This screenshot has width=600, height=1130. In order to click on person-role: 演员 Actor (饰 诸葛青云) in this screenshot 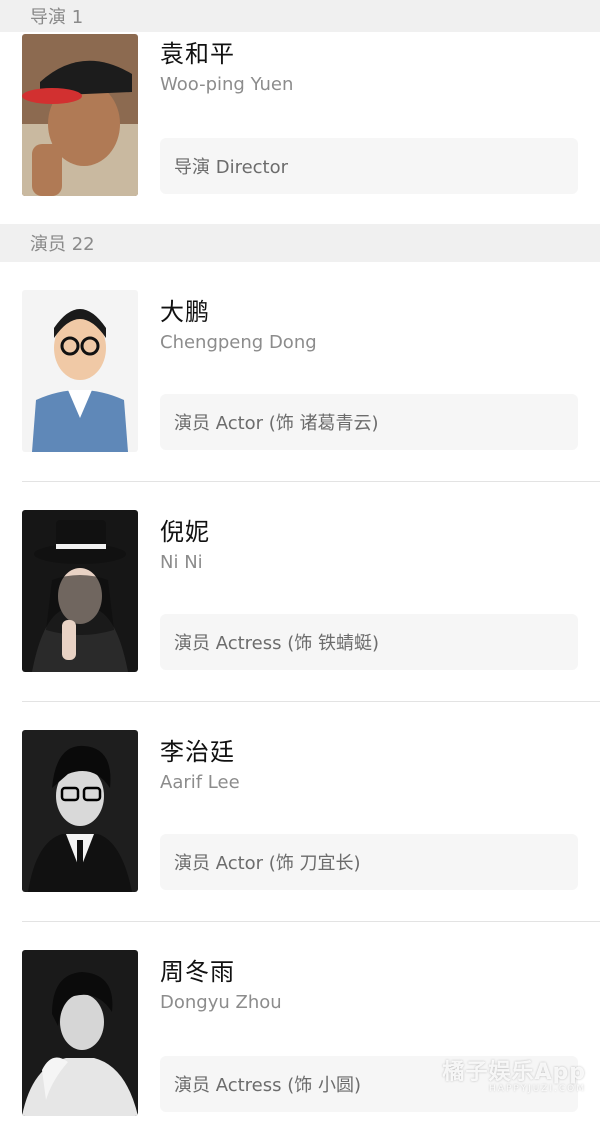, I will do `click(369, 422)`.